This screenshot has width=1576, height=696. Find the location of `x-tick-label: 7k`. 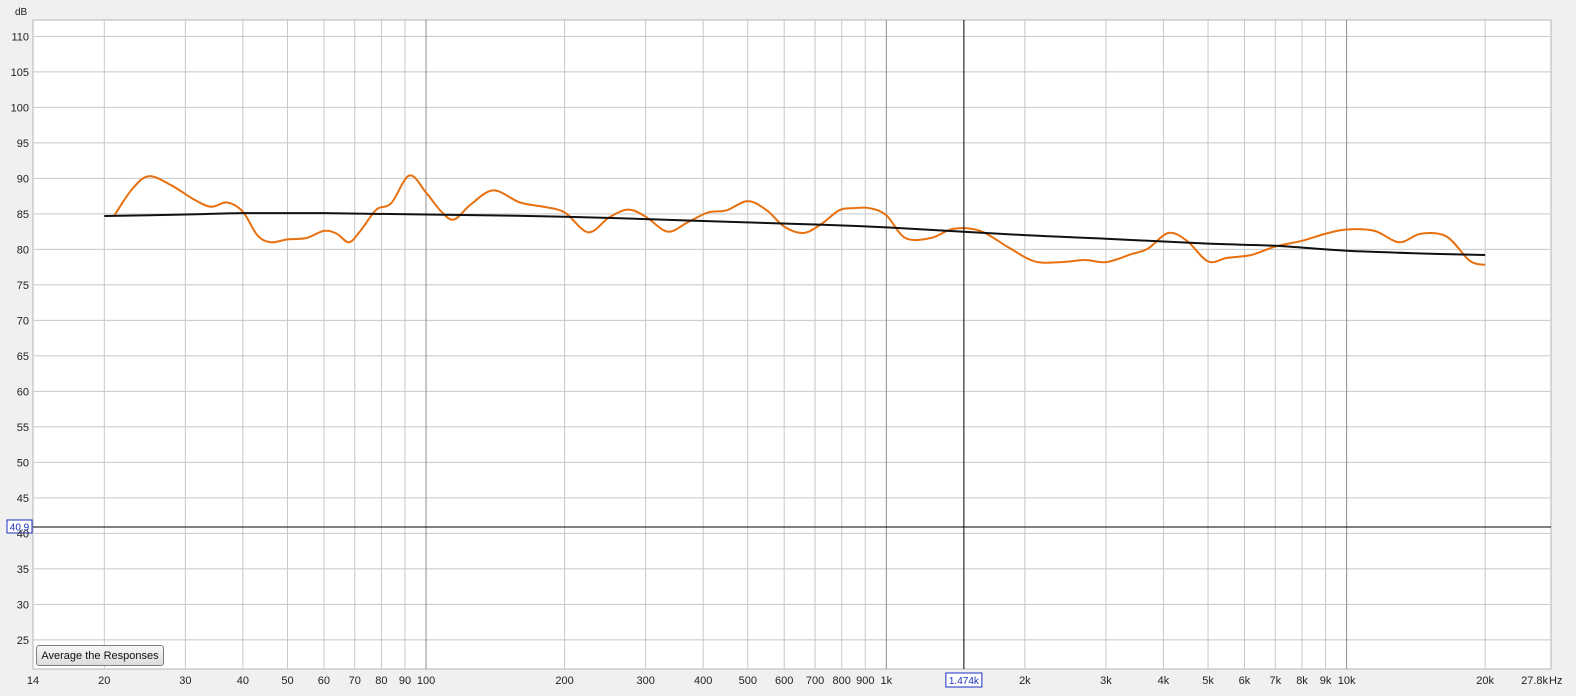

x-tick-label: 7k is located at coordinates (1275, 681).